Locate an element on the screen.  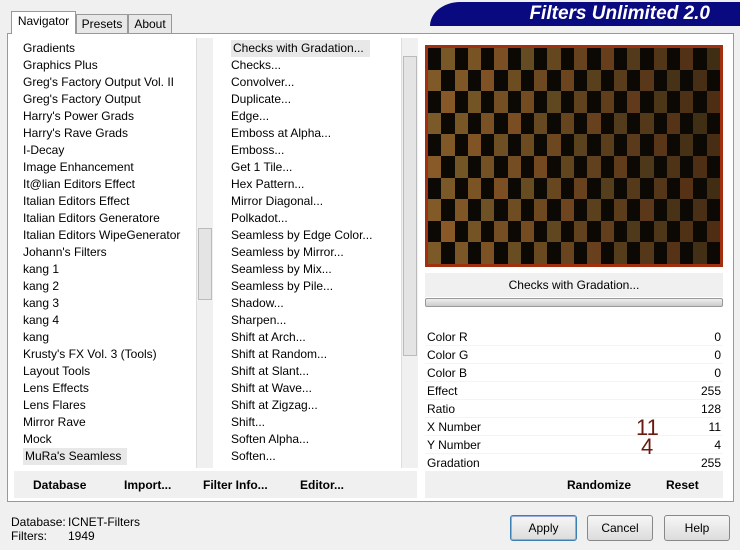
tab-navigator: Navigator is located at coordinates (43, 22).